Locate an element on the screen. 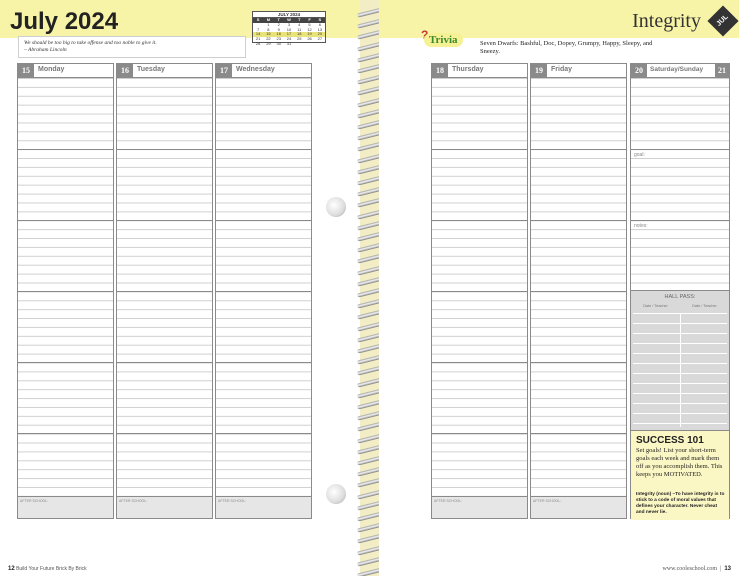  hall-pass-grid is located at coordinates (680, 370).